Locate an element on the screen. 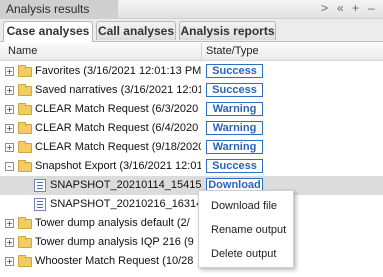 This screenshot has width=383, height=277. tree-row-whooster: + Whooster Match Request (10/28 is located at coordinates (191, 261).